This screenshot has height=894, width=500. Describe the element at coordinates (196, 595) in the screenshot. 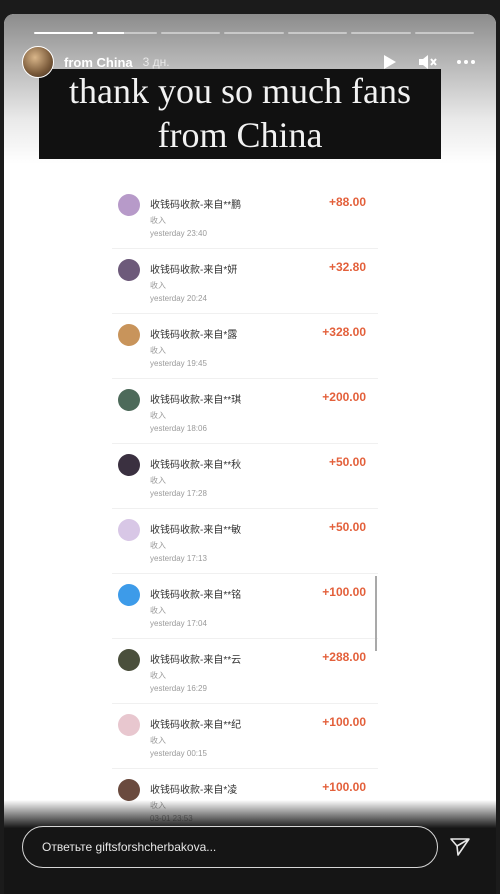

I see `transaction-title: 收钱码收款-来自**铭` at that location.